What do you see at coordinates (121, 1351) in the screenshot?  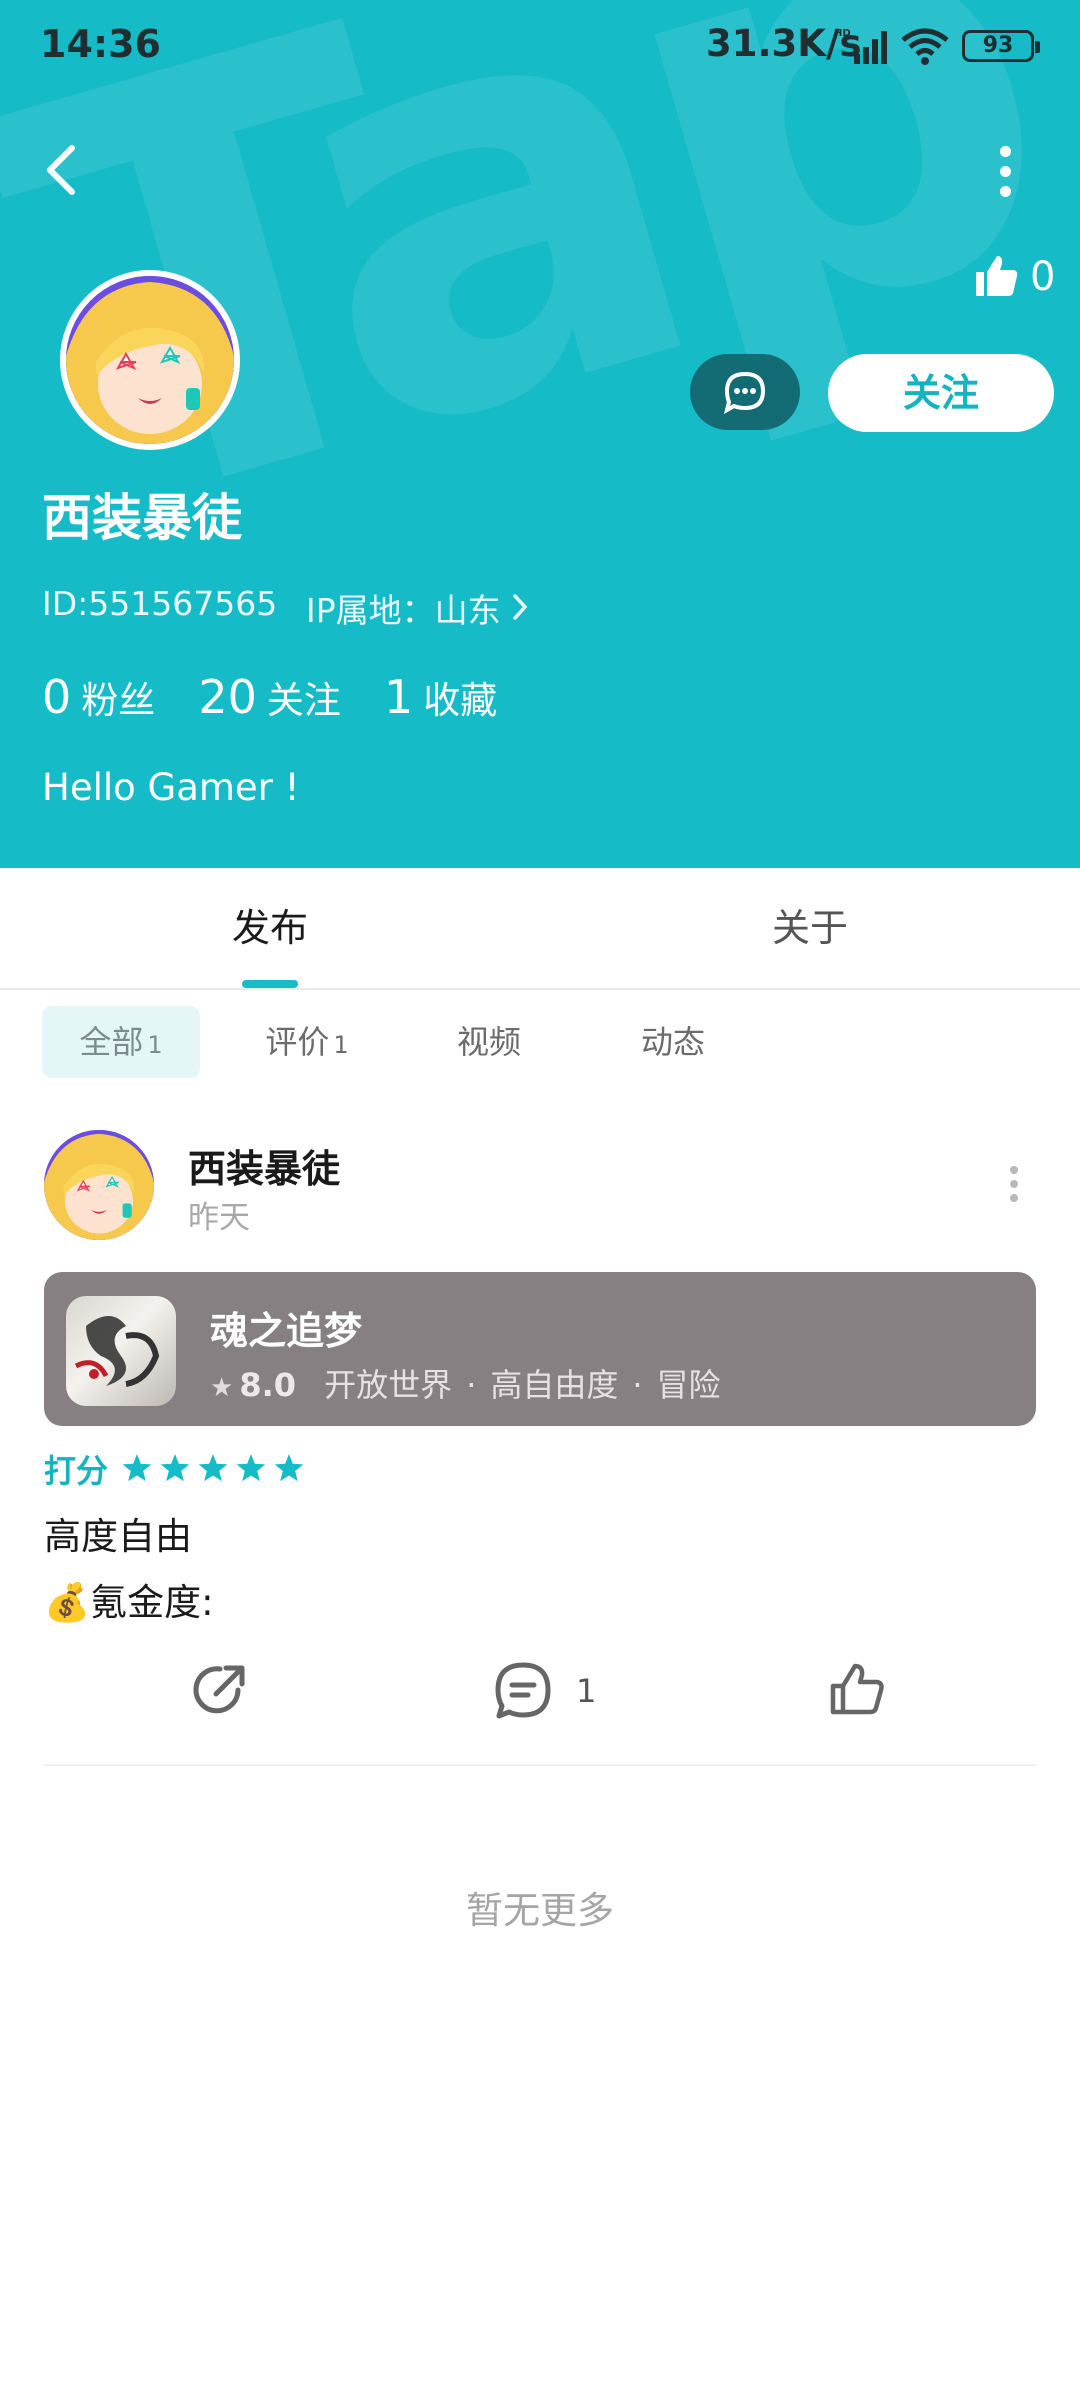 I see `game-icon` at bounding box center [121, 1351].